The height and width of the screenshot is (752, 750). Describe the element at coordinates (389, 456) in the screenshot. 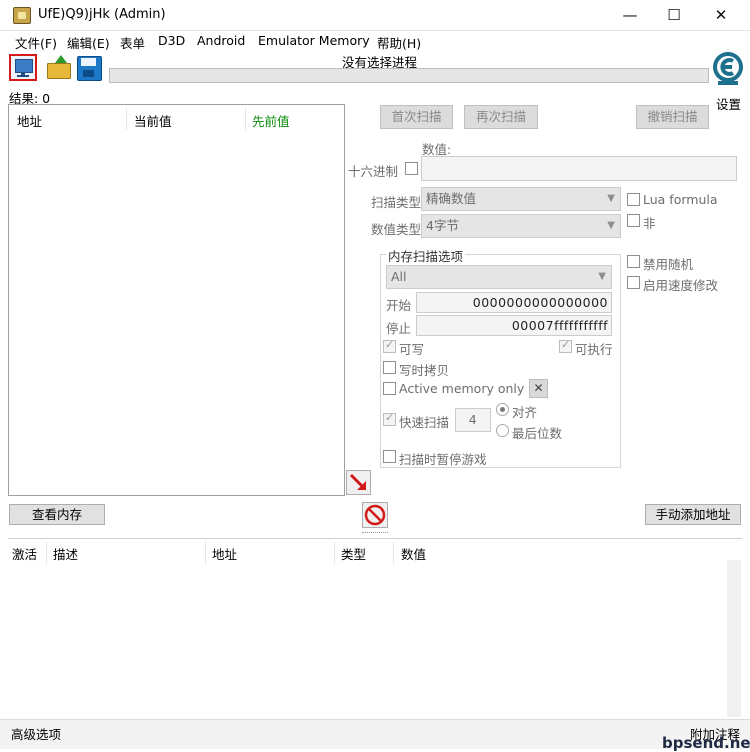

I see `pause-game-checkbox` at that location.